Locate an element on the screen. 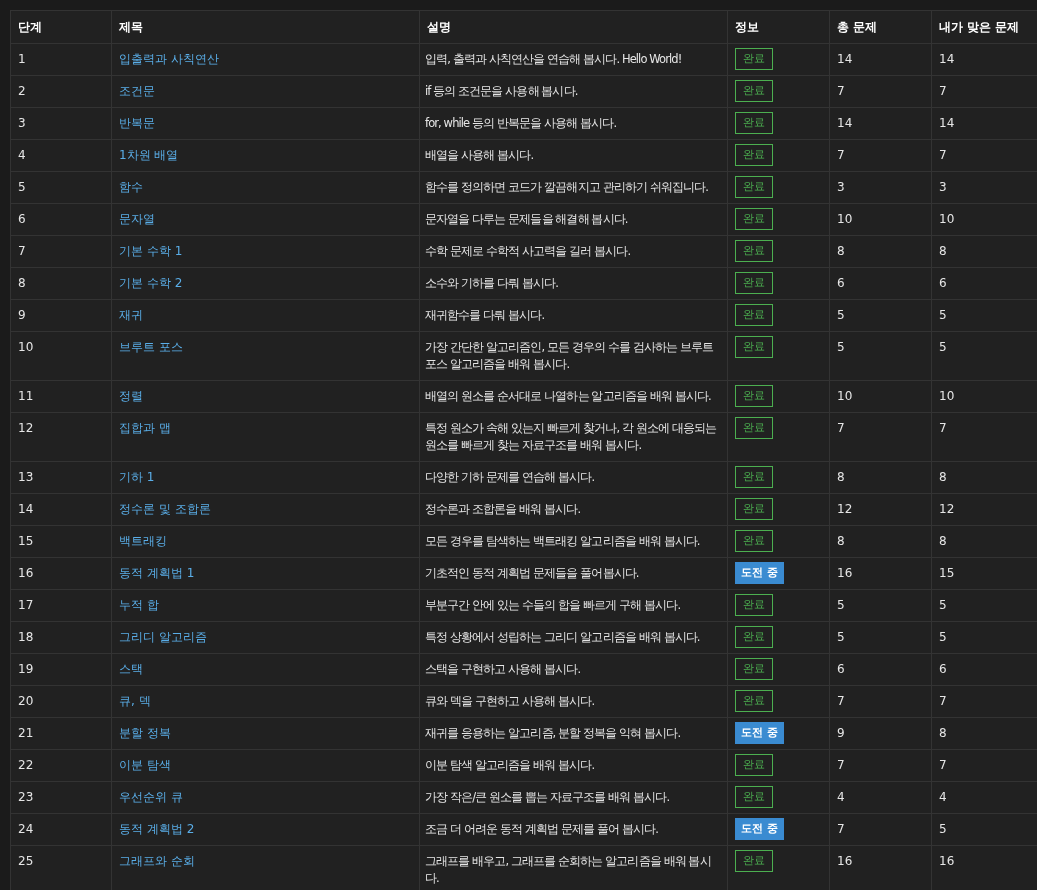 The height and width of the screenshot is (890, 1037). table-cell: 22 is located at coordinates (61, 765).